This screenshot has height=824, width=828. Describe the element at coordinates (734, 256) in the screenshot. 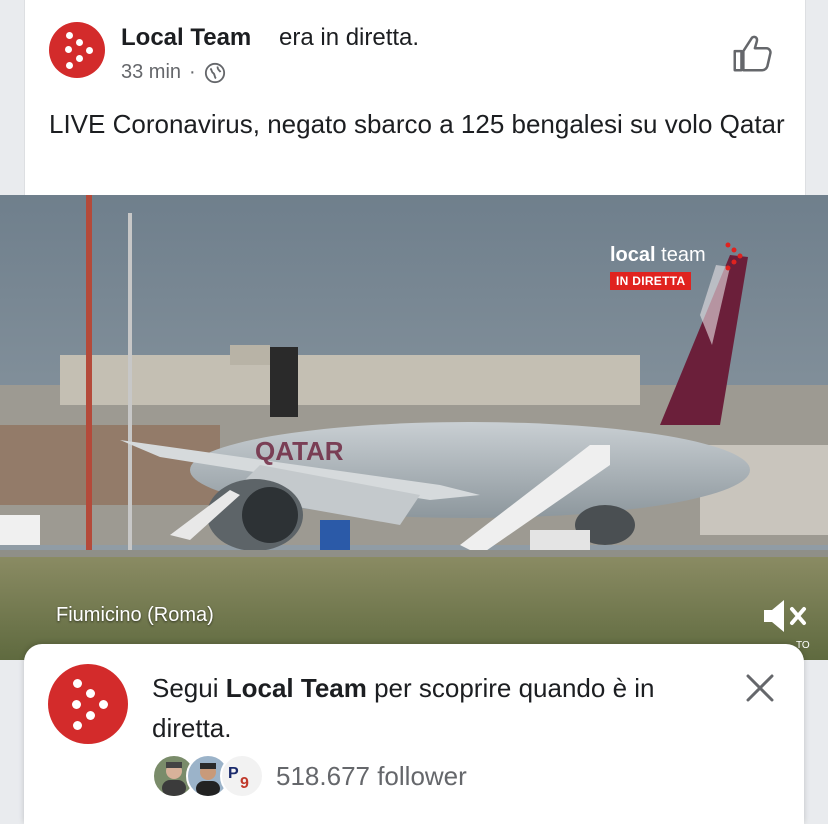

I see `brand-arrow-icon` at that location.